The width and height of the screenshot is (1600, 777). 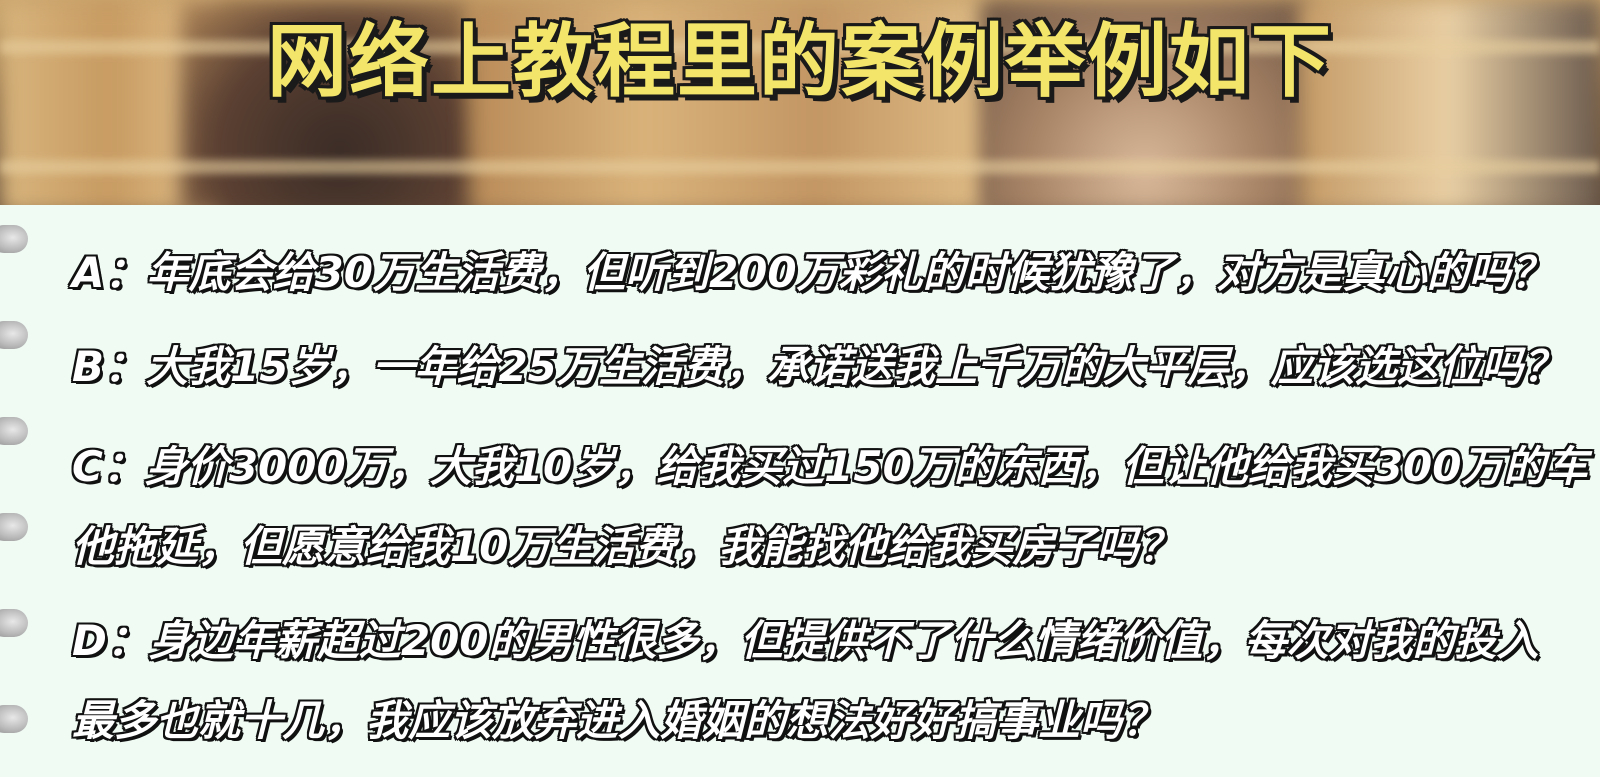 I want to click on question-d-line-1: D：身边年薪超过200的男性很多，但提供不了什么情绪价值，每次对我的投入, so click(x=805, y=640).